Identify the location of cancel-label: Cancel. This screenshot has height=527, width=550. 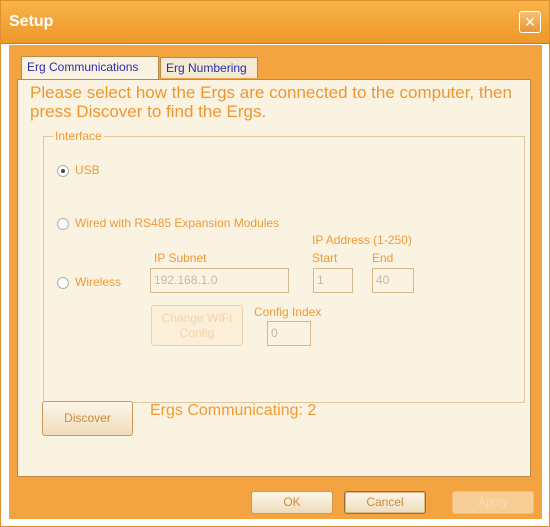
(385, 502).